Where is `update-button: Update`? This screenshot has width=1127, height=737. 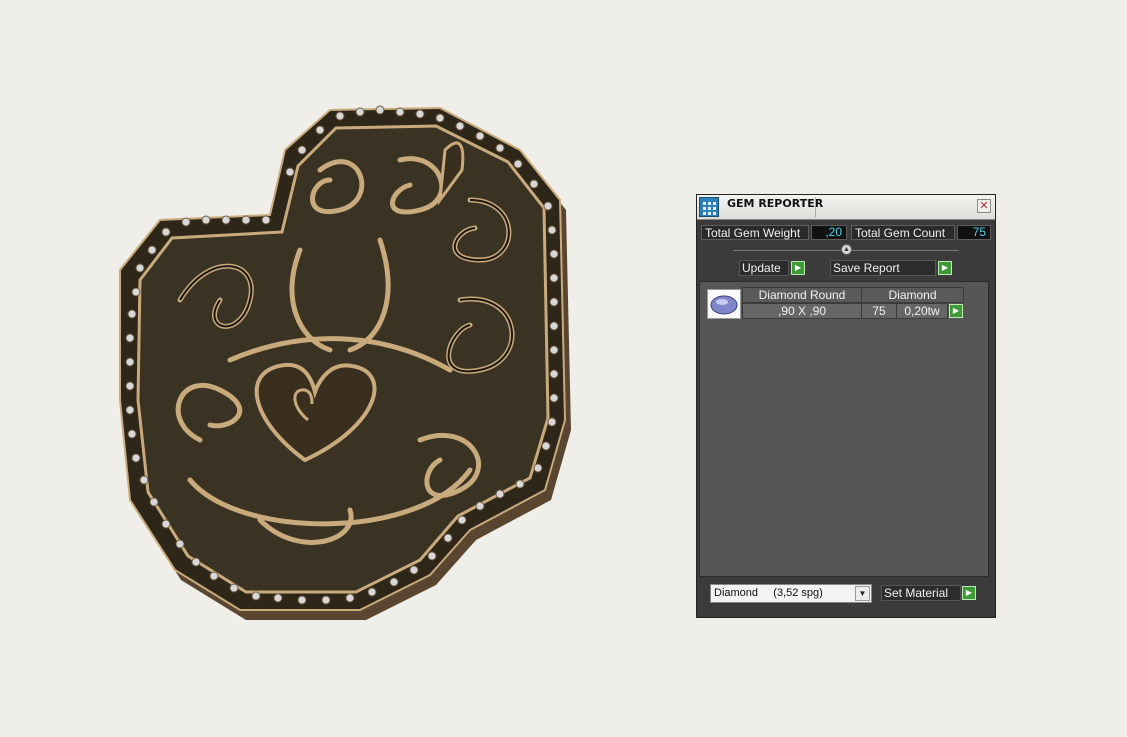 update-button: Update is located at coordinates (764, 268).